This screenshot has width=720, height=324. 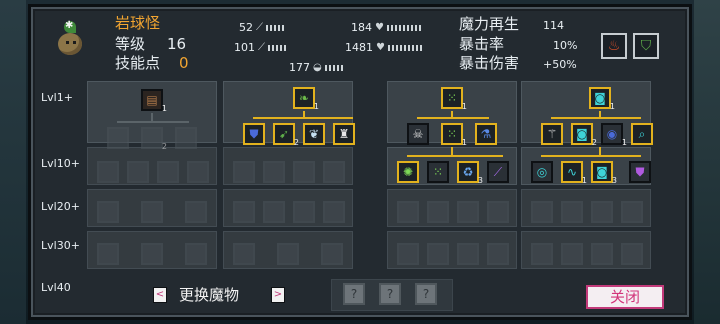 I want to click on skill-slot-antenna: ⚚, so click(x=552, y=134).